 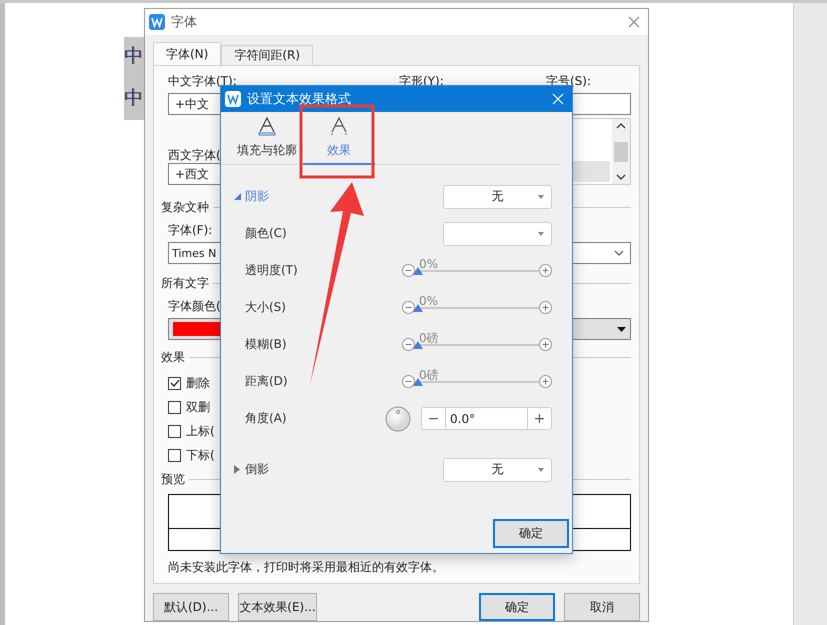 I want to click on field-label: 中文字体(T):, so click(x=202, y=81).